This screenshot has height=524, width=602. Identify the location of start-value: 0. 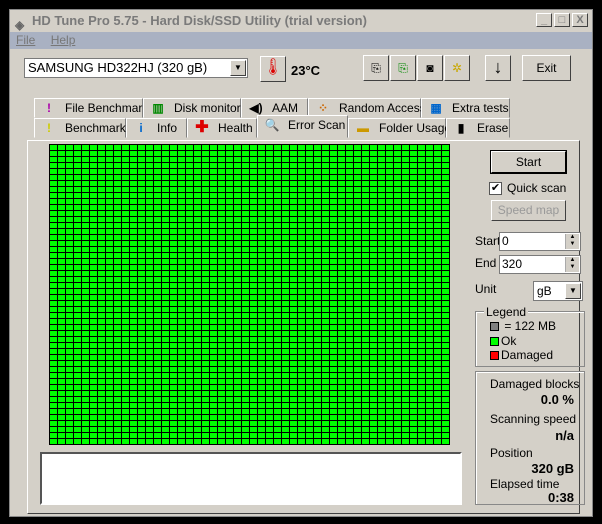
(505, 241).